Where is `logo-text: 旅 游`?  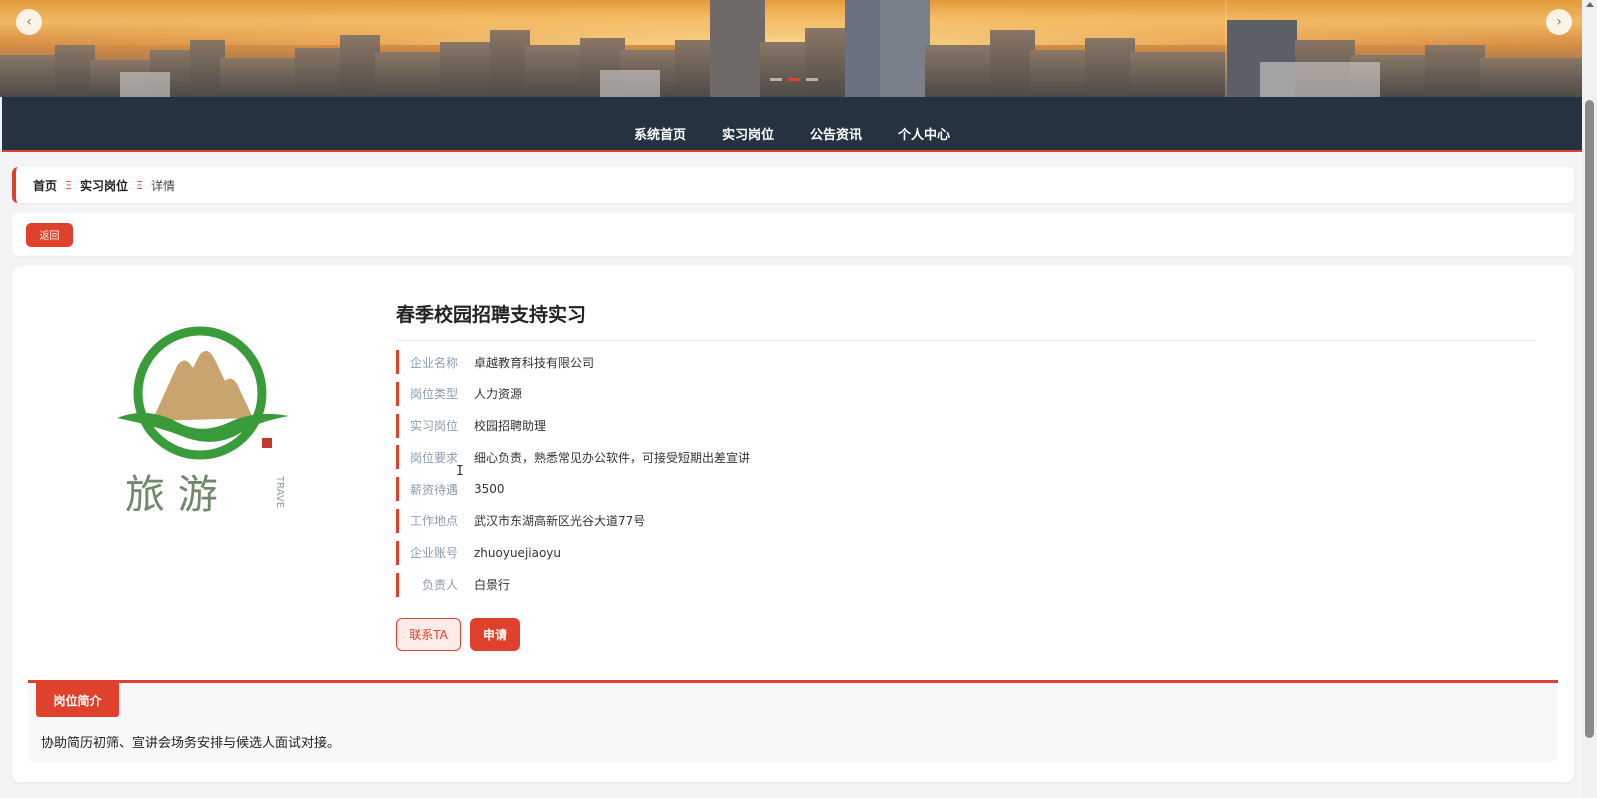 logo-text: 旅 游 is located at coordinates (171, 495).